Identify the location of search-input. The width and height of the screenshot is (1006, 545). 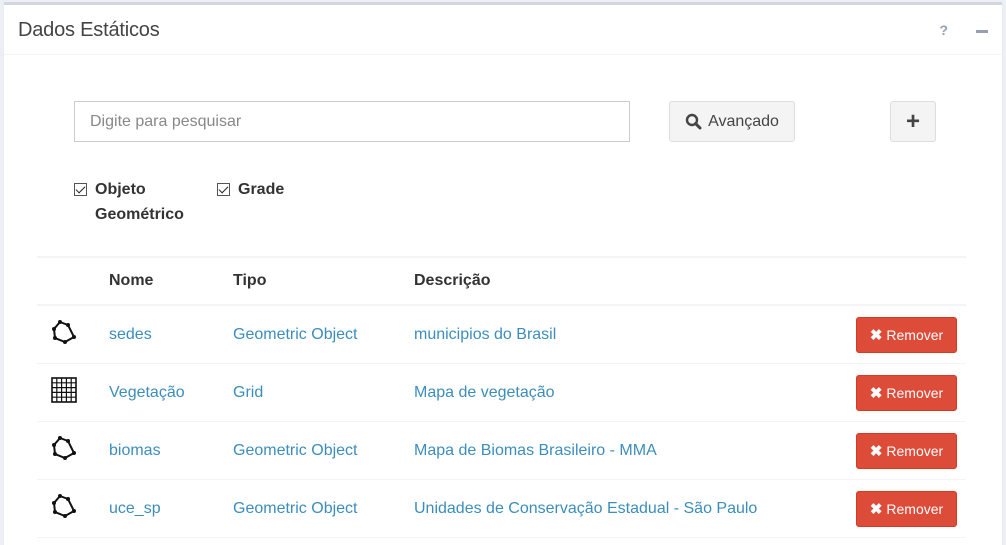
(352, 121).